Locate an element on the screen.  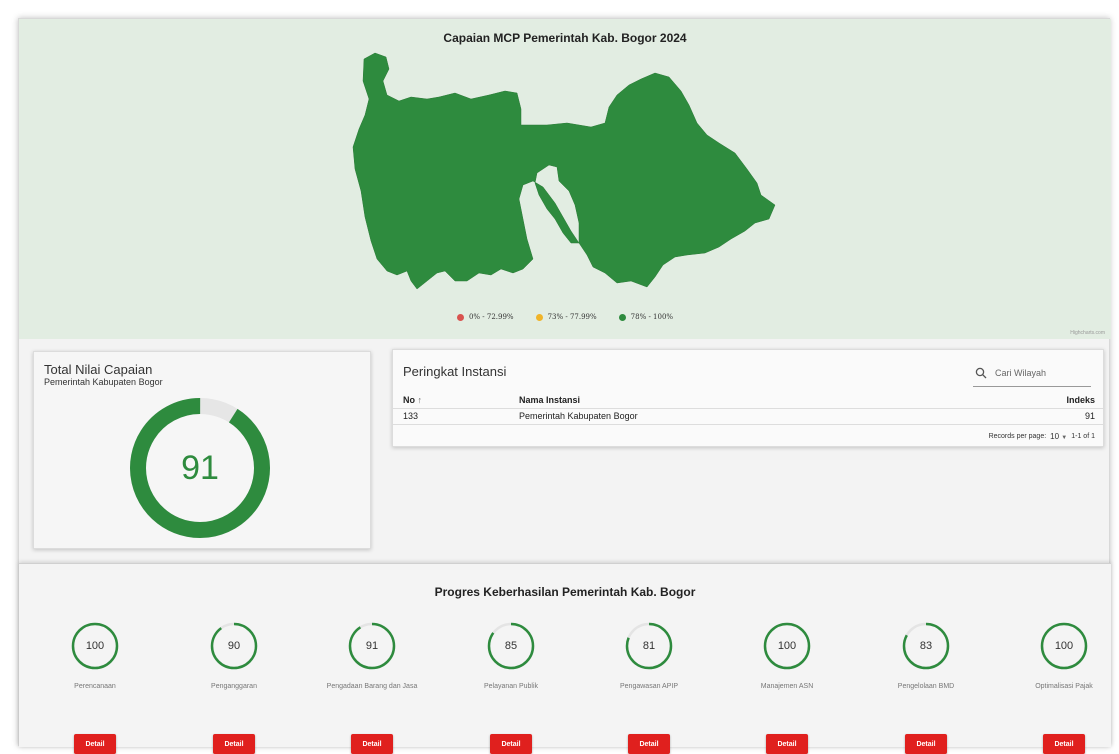
progress-value: 85 is located at coordinates (511, 646).